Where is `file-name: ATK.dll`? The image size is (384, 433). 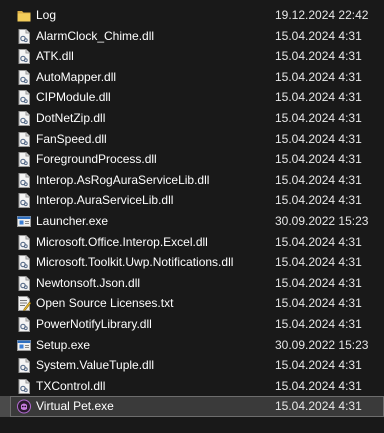
file-name: ATK.dll is located at coordinates (55, 56).